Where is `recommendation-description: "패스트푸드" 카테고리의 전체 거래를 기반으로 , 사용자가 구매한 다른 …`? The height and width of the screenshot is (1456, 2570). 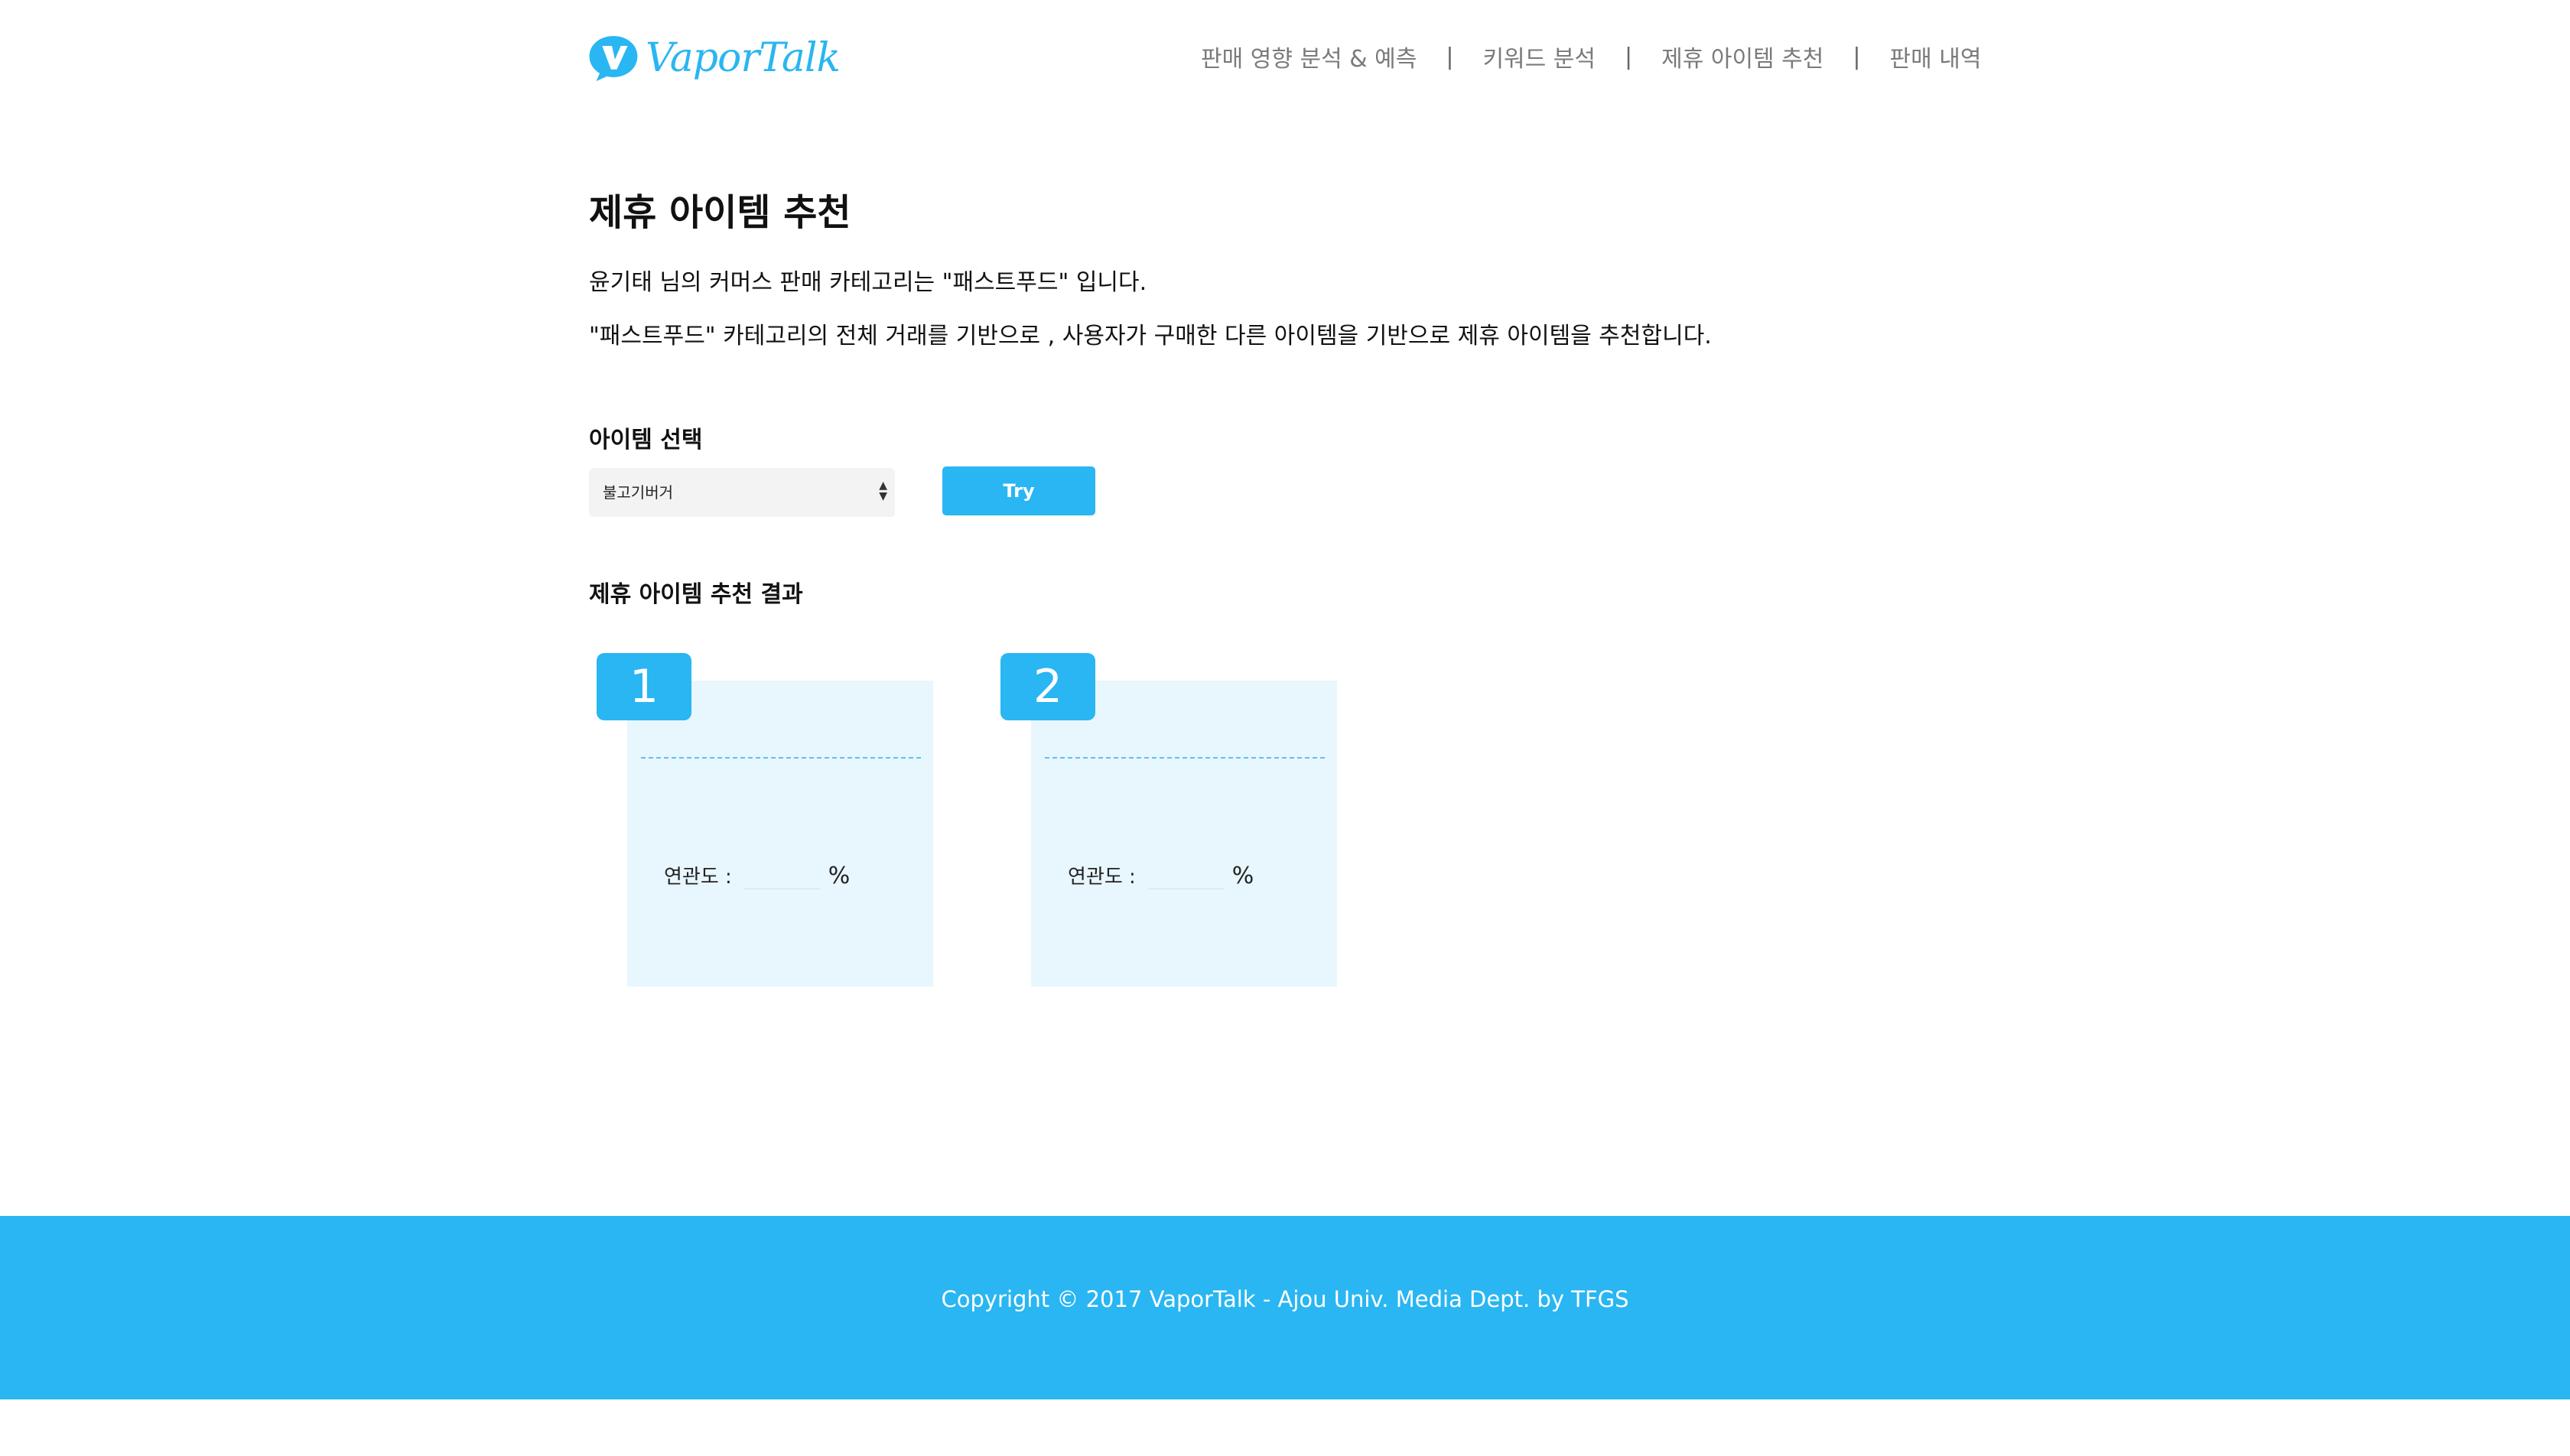
recommendation-description: "패스트푸드" 카테고리의 전체 거래를 기반으로 , 사용자가 구매한 다른 … is located at coordinates (1150, 336).